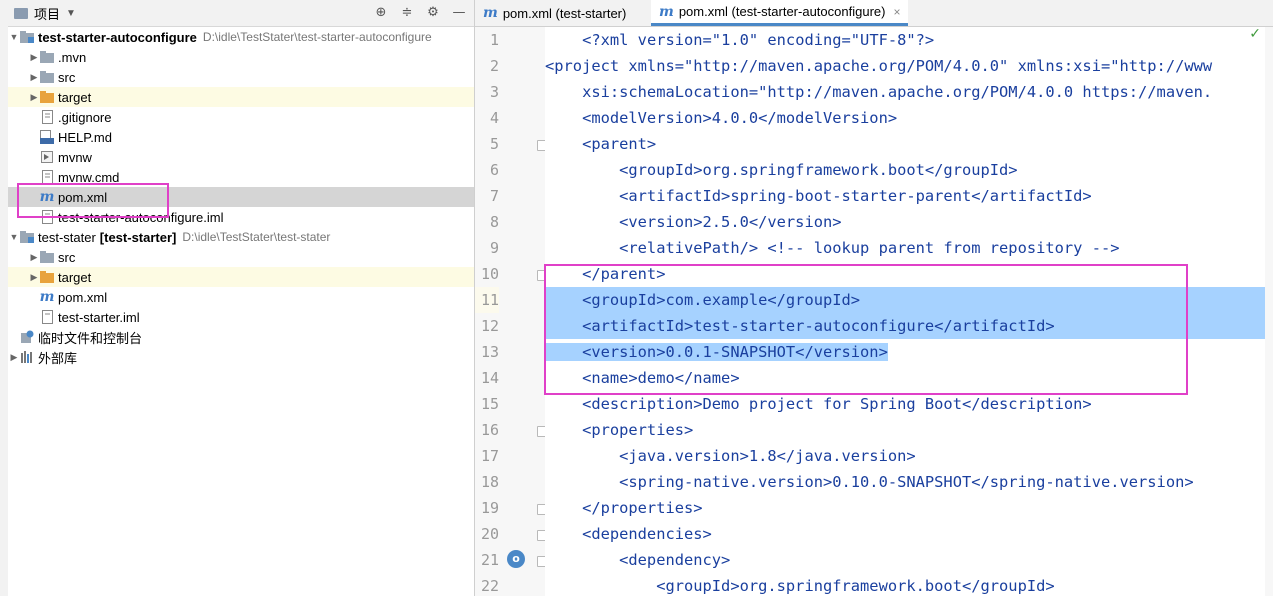  What do you see at coordinates (905, 560) in the screenshot?
I see `code-line: <dependency>` at bounding box center [905, 560].